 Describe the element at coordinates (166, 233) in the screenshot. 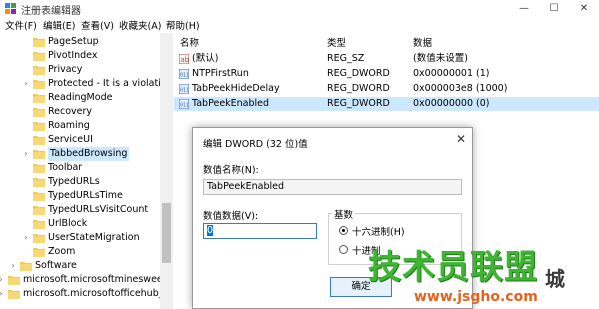

I see `tree-scrollbar-thumb` at that location.